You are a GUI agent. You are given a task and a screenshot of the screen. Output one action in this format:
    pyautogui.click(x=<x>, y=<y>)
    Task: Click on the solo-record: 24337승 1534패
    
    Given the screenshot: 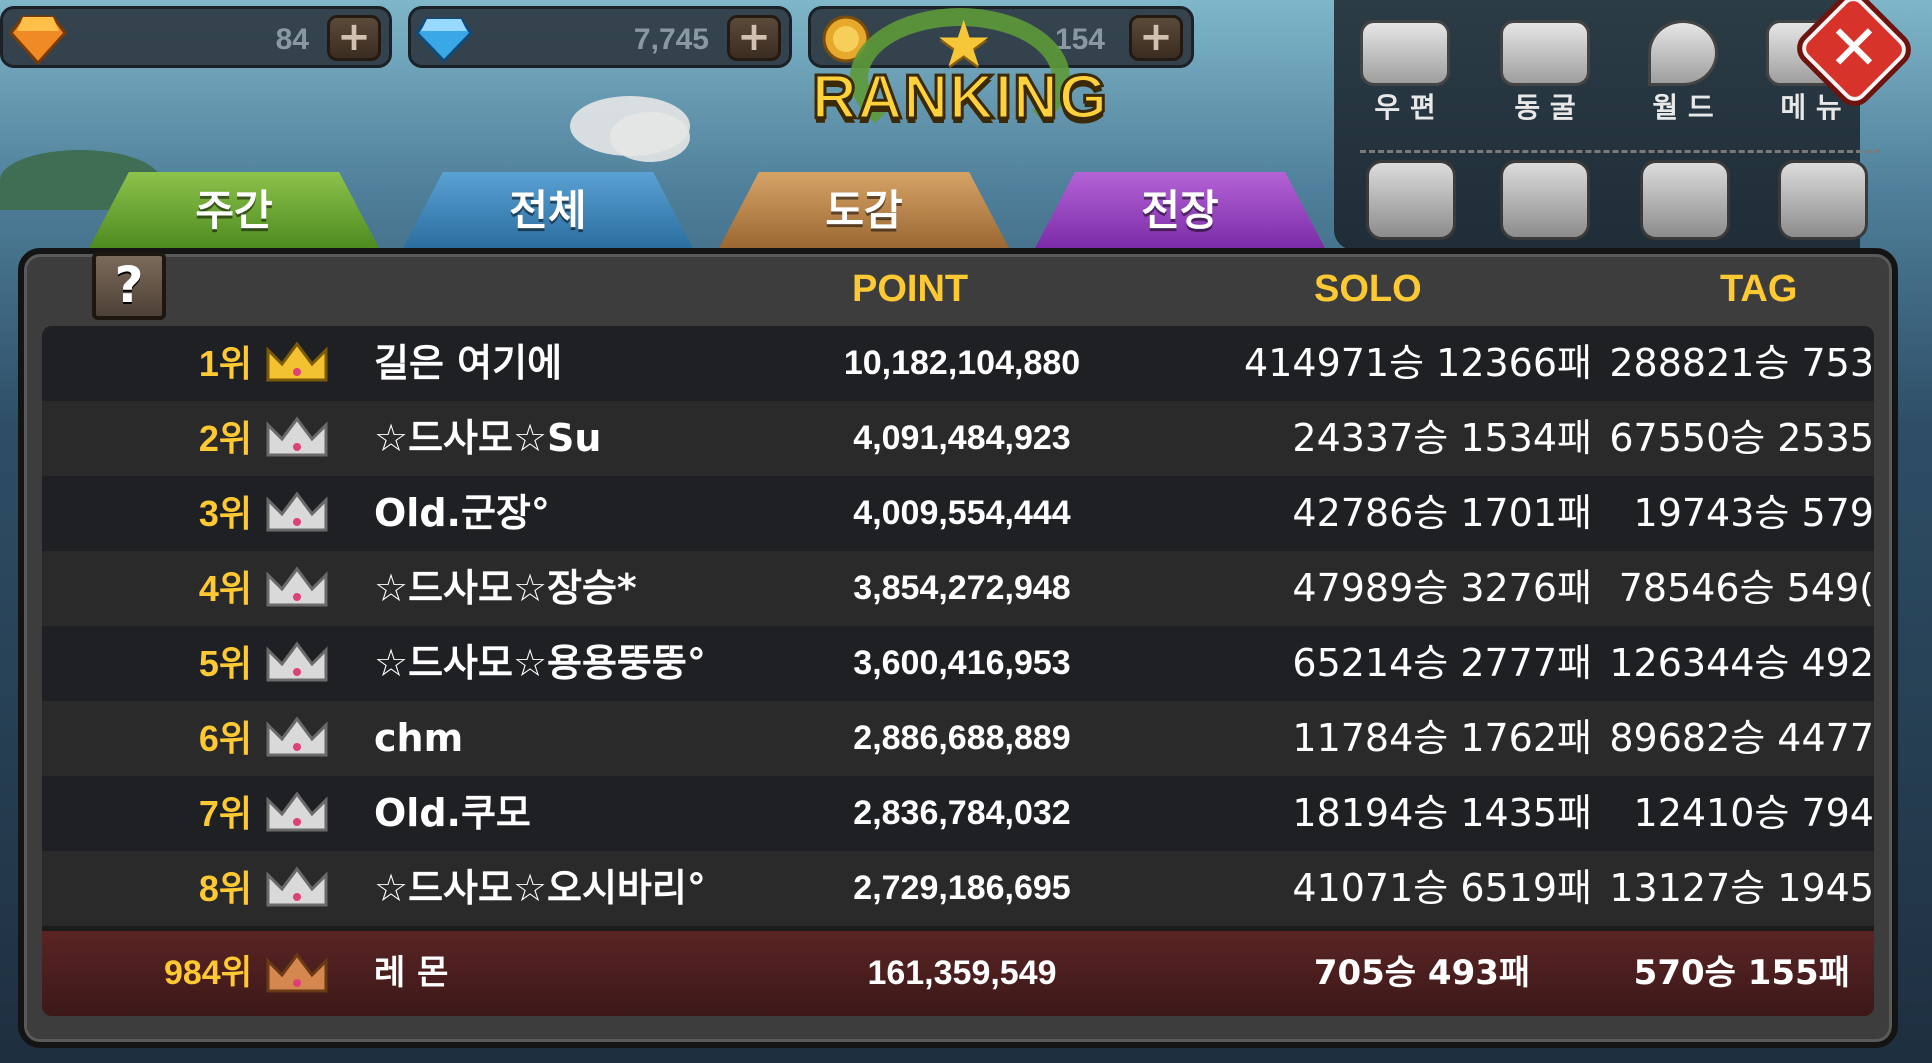 What is the action you would take?
    pyautogui.click(x=1442, y=438)
    